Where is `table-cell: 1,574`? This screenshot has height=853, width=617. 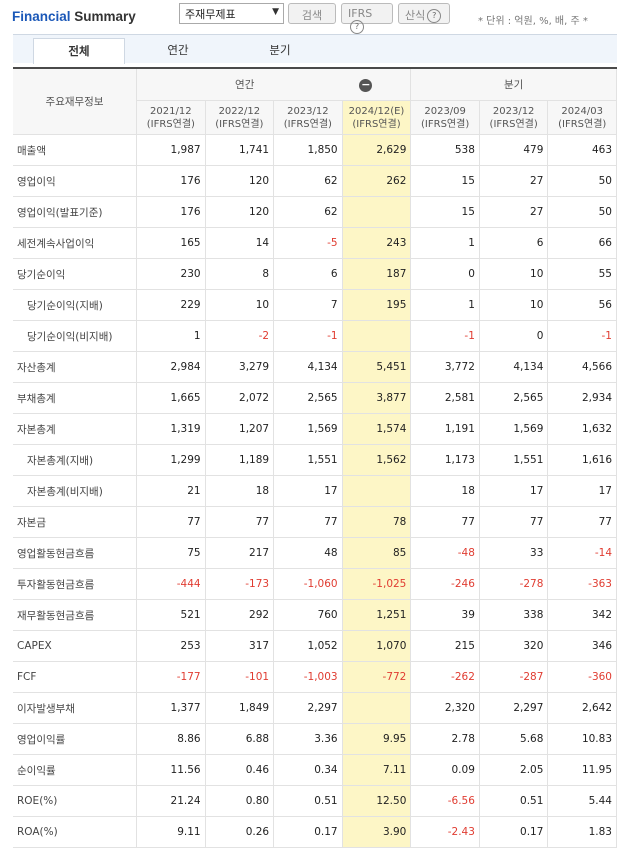
table-cell: 1,574 is located at coordinates (377, 429).